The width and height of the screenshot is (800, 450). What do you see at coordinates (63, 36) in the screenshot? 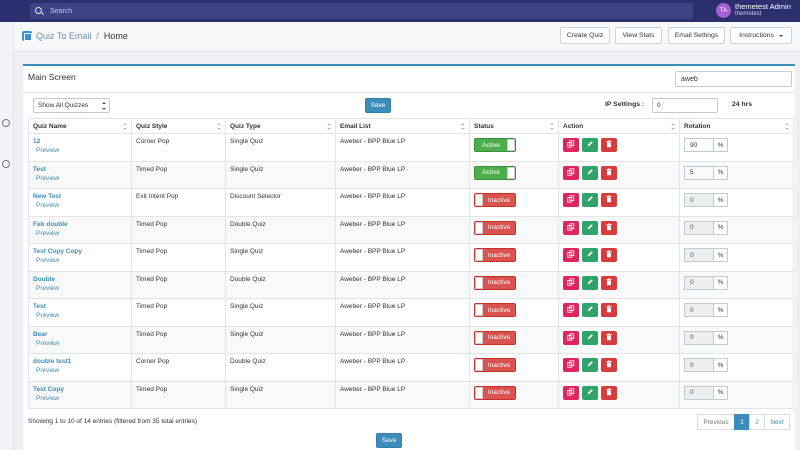
I see `breadcrumb-app: Quiz To Email` at bounding box center [63, 36].